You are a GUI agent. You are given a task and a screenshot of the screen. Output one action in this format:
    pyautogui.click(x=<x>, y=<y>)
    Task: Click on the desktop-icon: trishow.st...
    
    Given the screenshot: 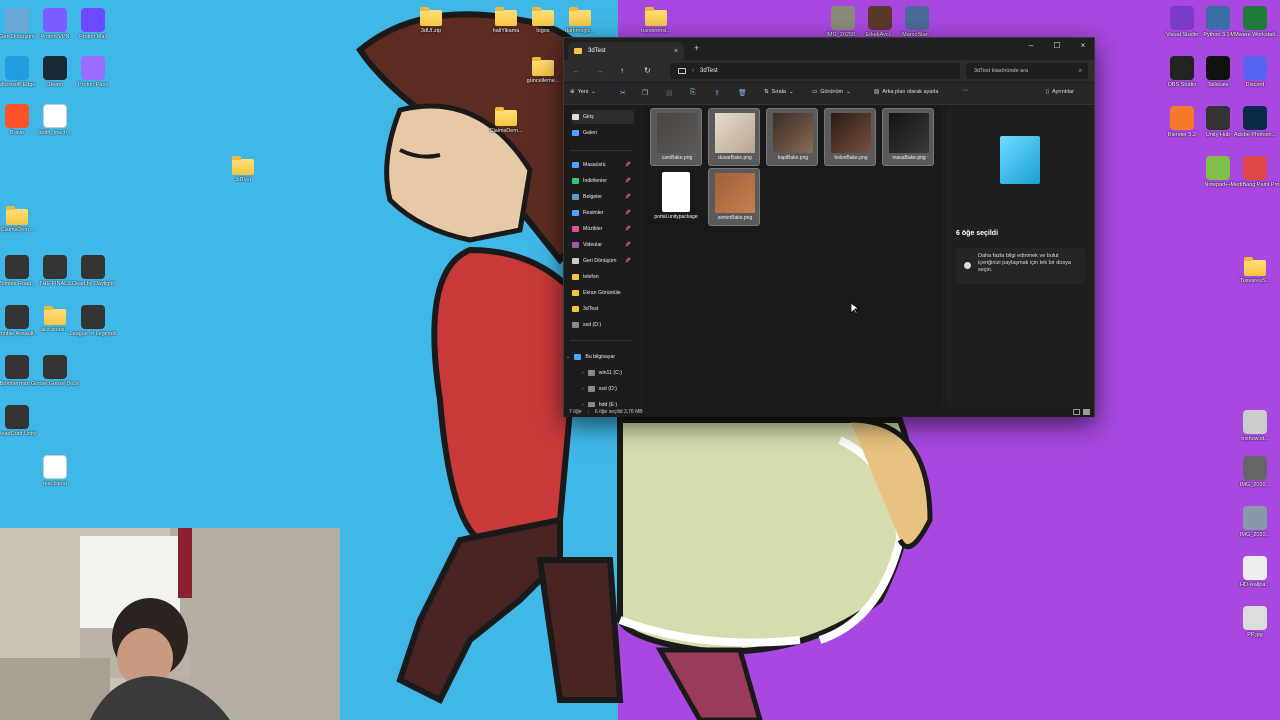 What is the action you would take?
    pyautogui.click(x=1255, y=426)
    